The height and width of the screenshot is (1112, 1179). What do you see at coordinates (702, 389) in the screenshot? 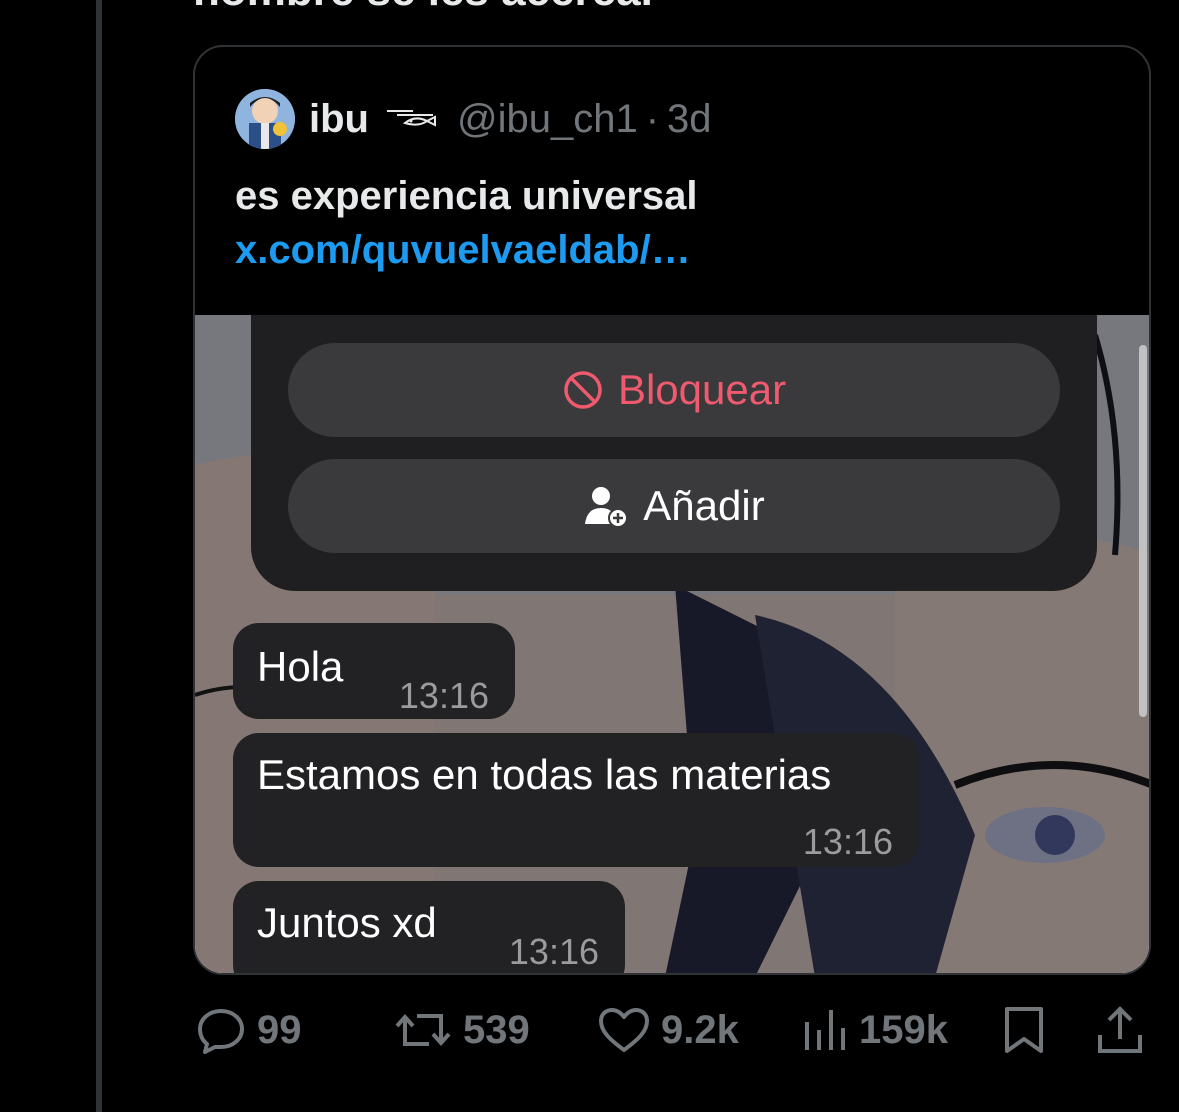
I see `block-label: Bloquear` at bounding box center [702, 389].